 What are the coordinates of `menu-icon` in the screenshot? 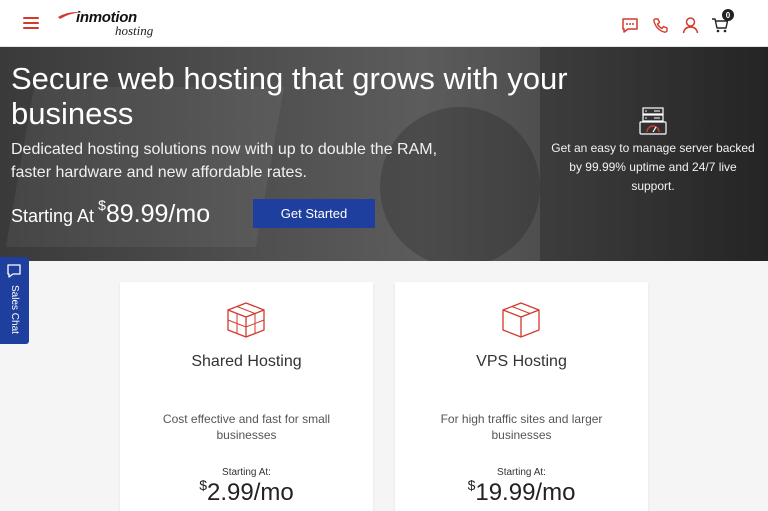 It's located at (31, 23).